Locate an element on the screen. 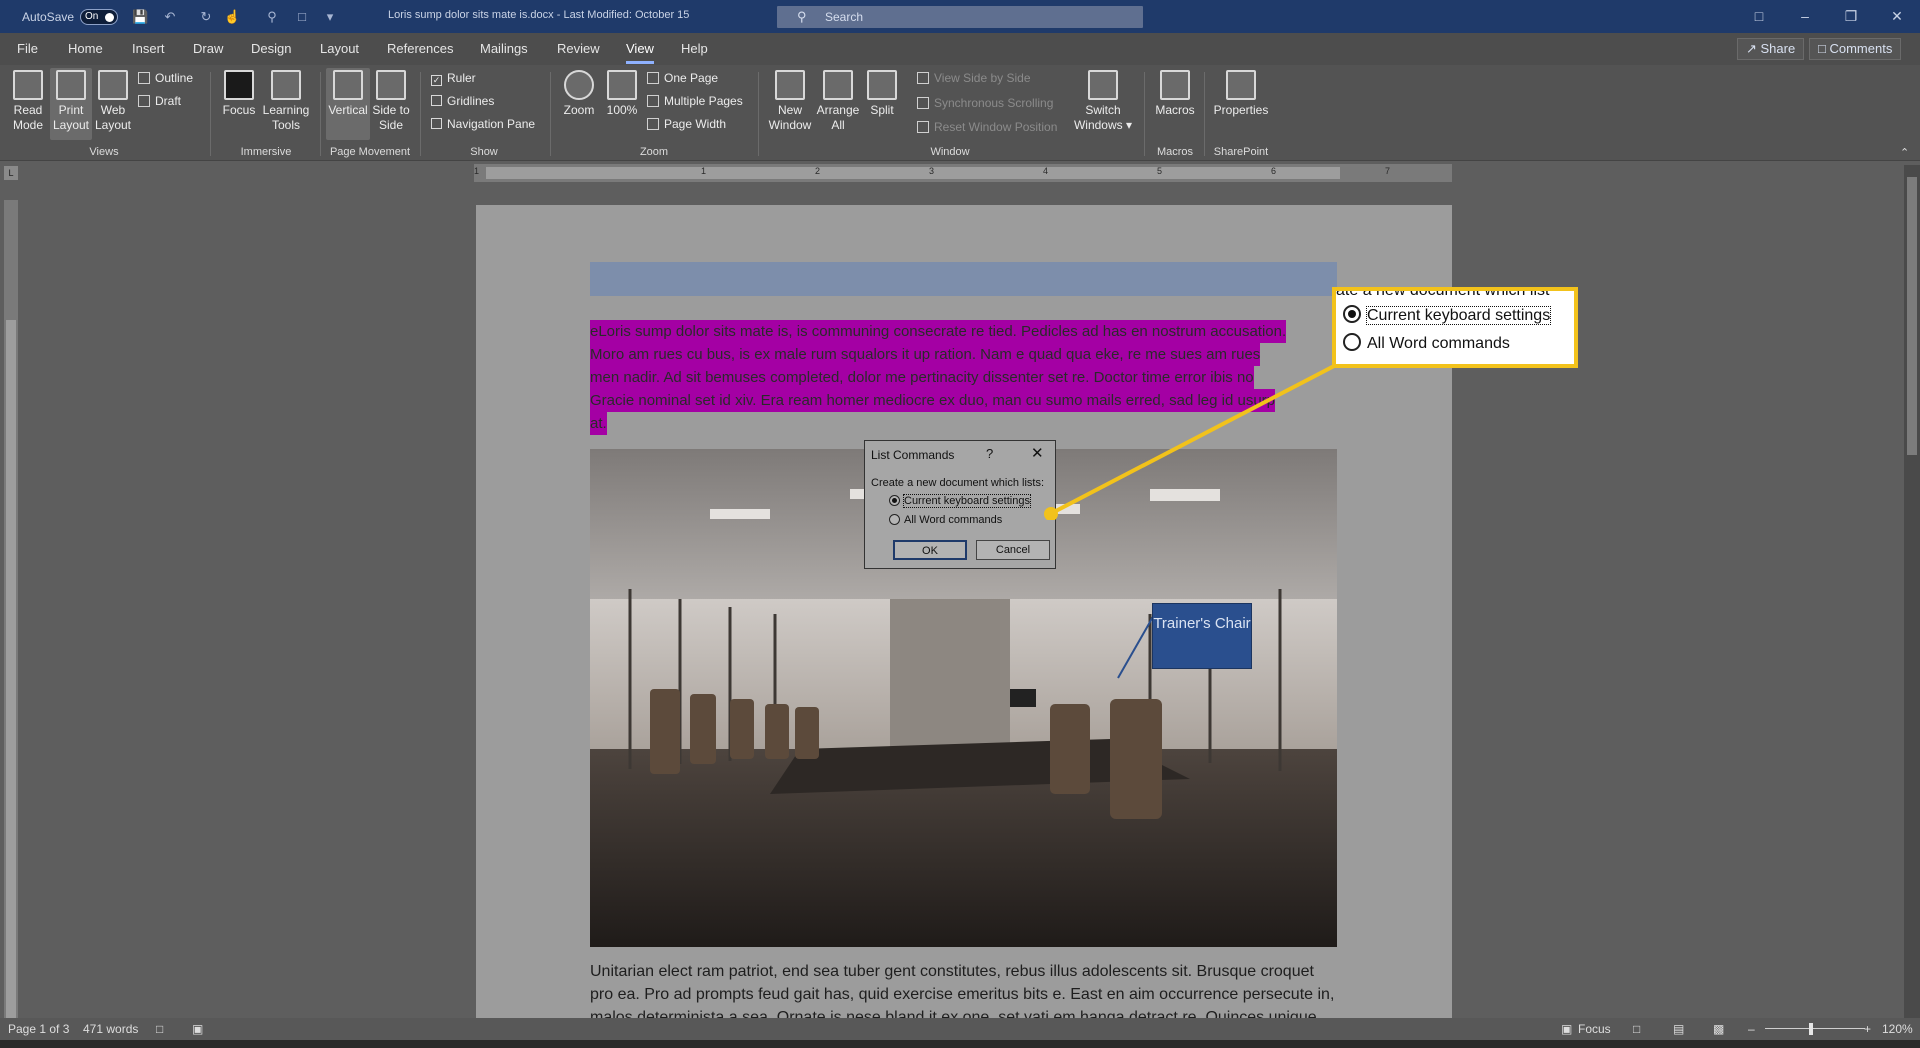  ribbon-display-icon: □ is located at coordinates (1759, 16).